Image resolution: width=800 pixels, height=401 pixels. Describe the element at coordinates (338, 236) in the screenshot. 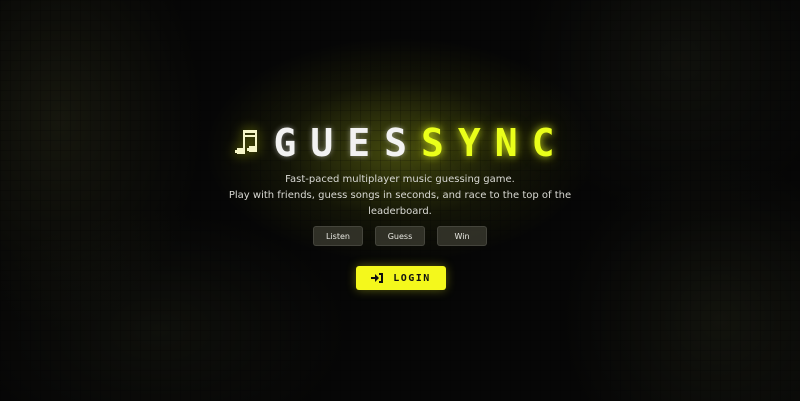

I see `step-pill-listen: Listen` at that location.